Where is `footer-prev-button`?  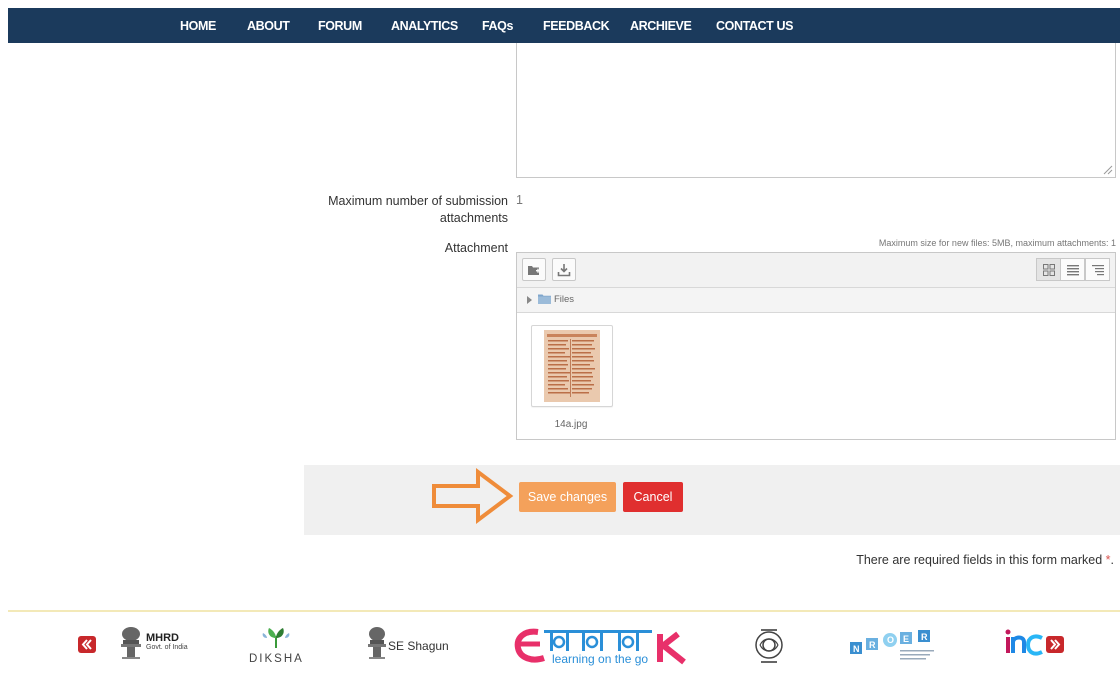 footer-prev-button is located at coordinates (87, 644).